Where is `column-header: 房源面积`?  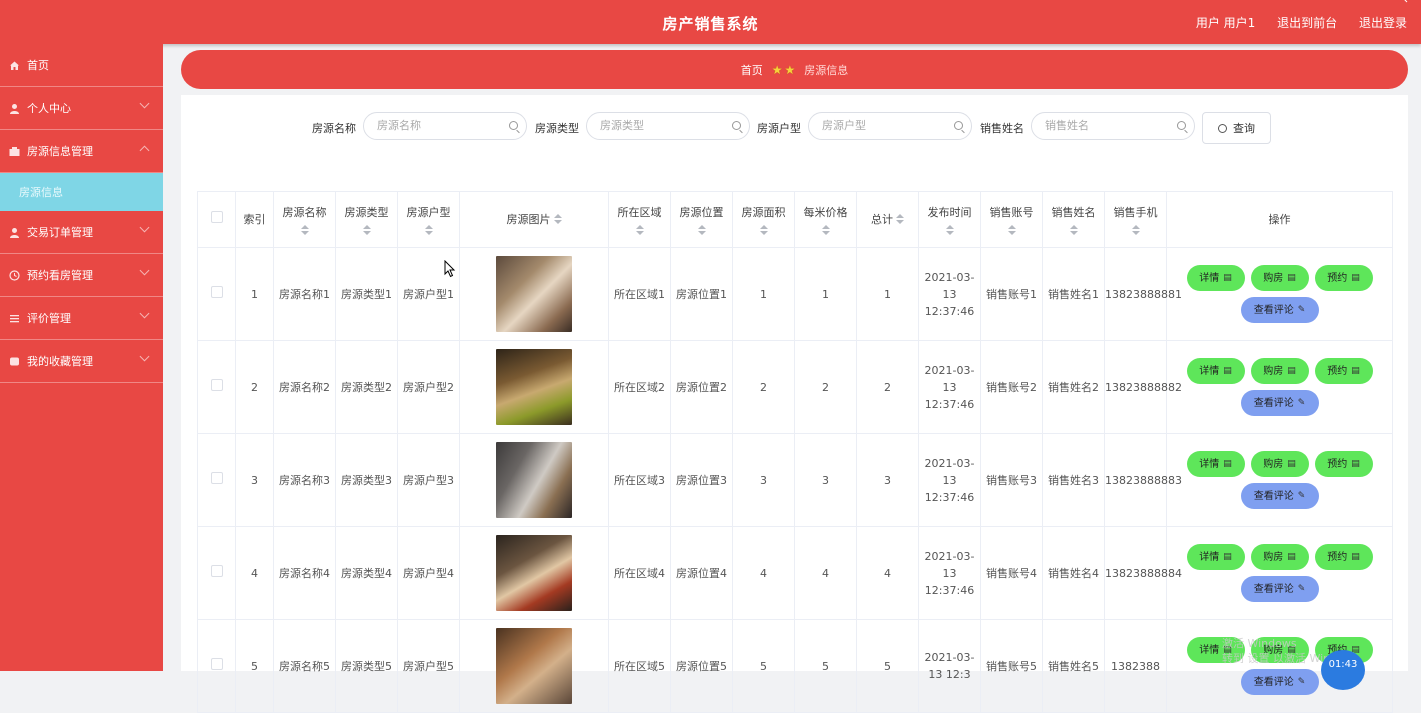
column-header: 房源面积 is located at coordinates (763, 219).